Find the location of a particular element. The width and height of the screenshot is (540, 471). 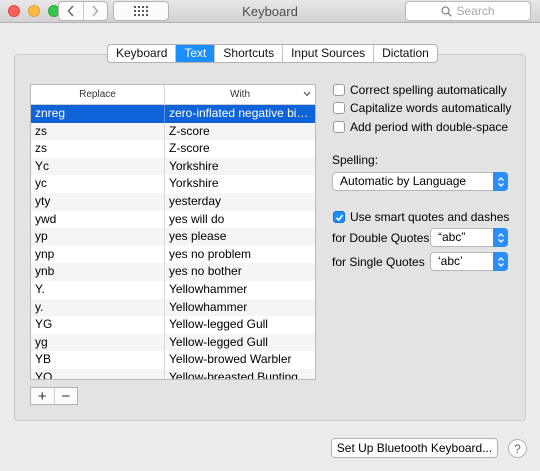

table-row: yc Yorkshire is located at coordinates (173, 184).